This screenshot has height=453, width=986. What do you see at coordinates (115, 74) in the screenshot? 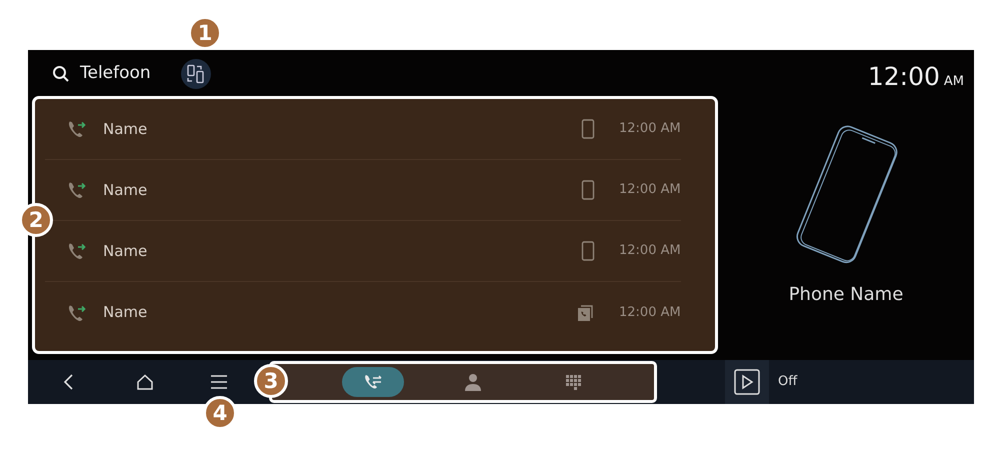
I see `title: Telefoon` at bounding box center [115, 74].